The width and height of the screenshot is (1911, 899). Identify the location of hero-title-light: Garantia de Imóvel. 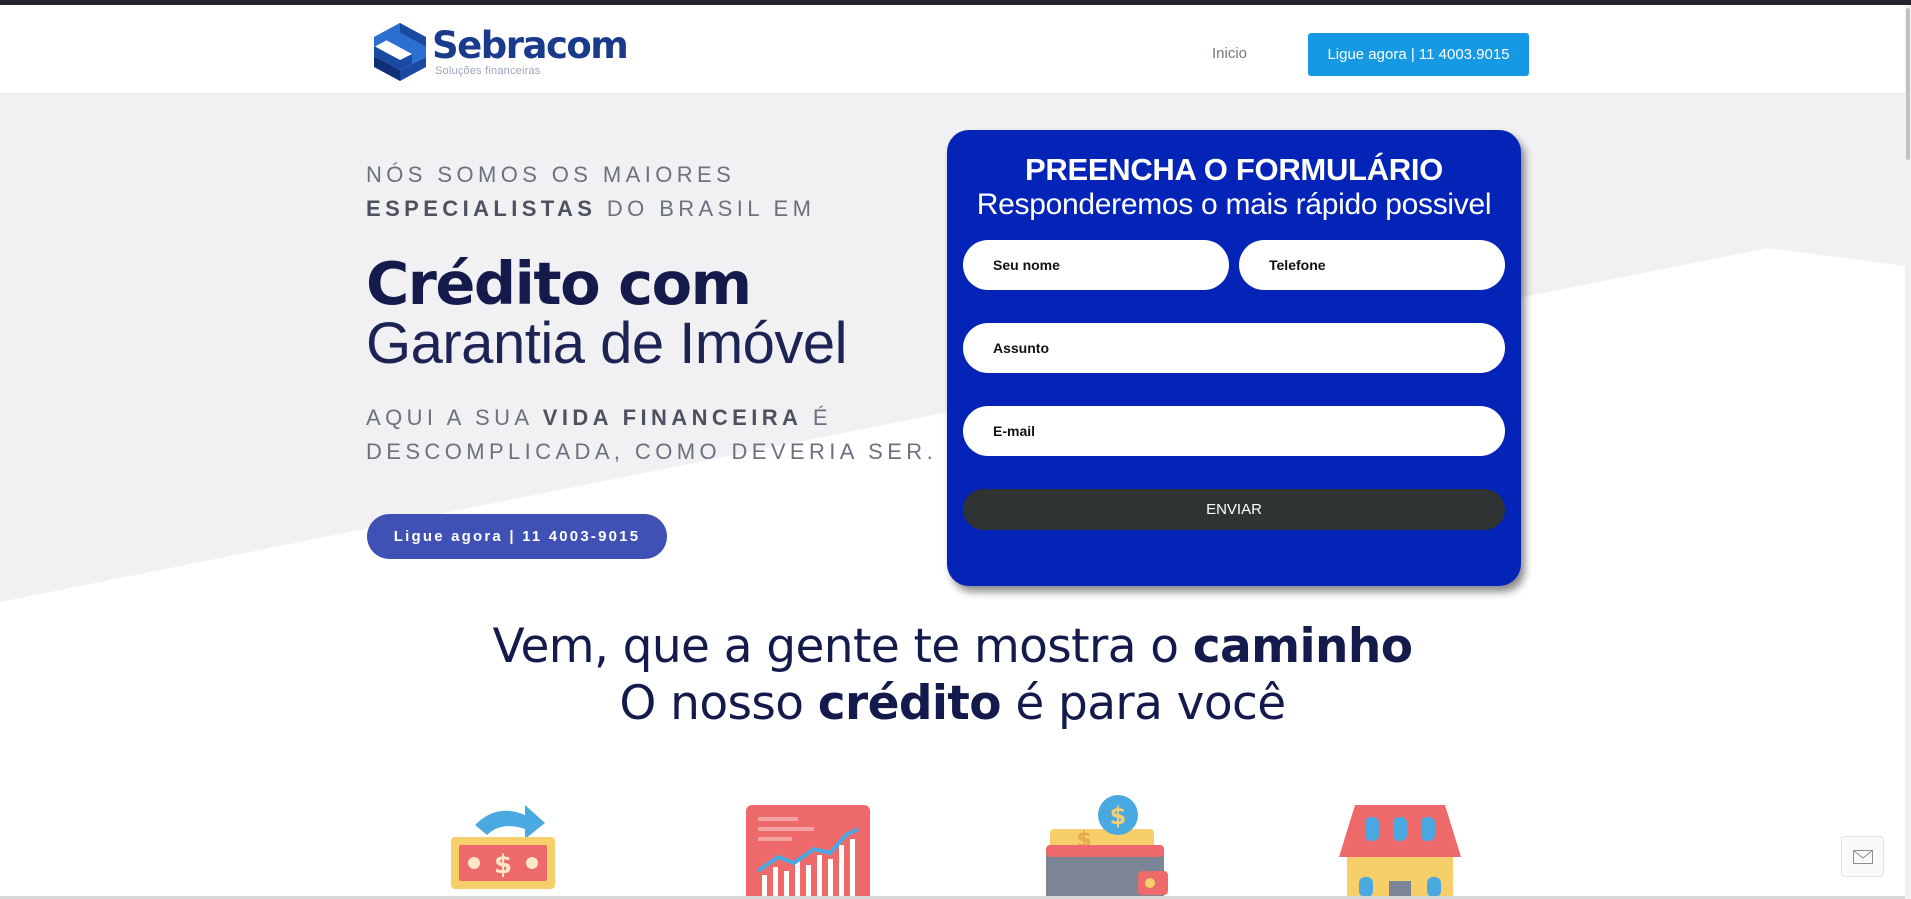
(607, 343).